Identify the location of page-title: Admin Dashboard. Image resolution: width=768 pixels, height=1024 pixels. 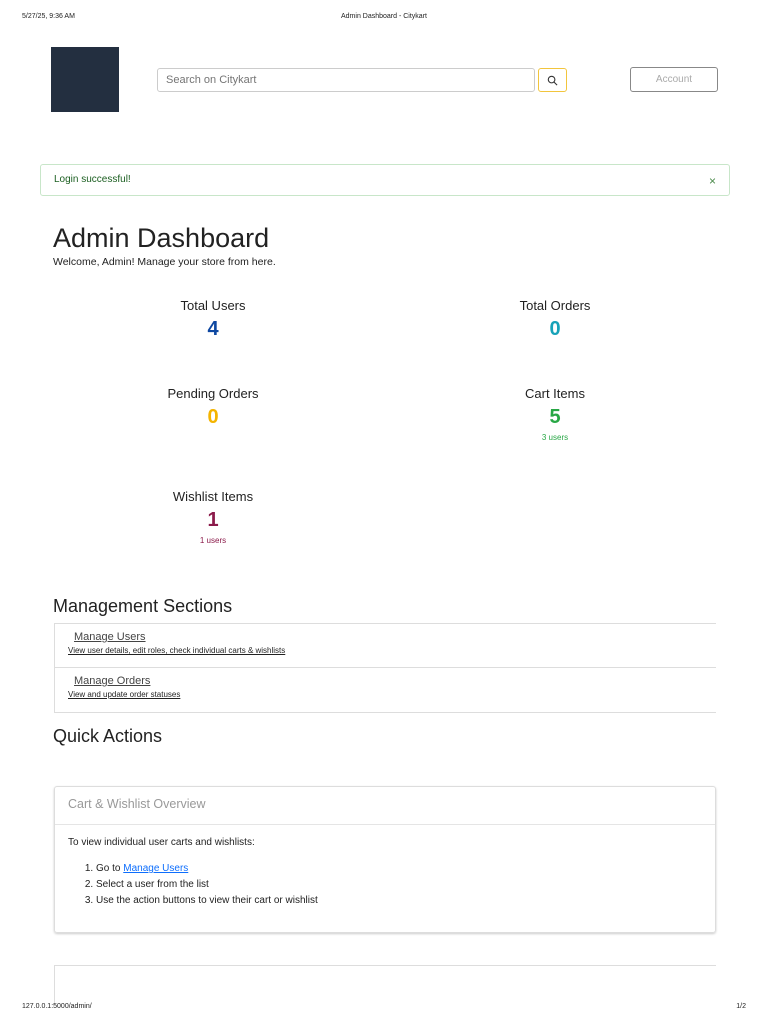
(161, 238).